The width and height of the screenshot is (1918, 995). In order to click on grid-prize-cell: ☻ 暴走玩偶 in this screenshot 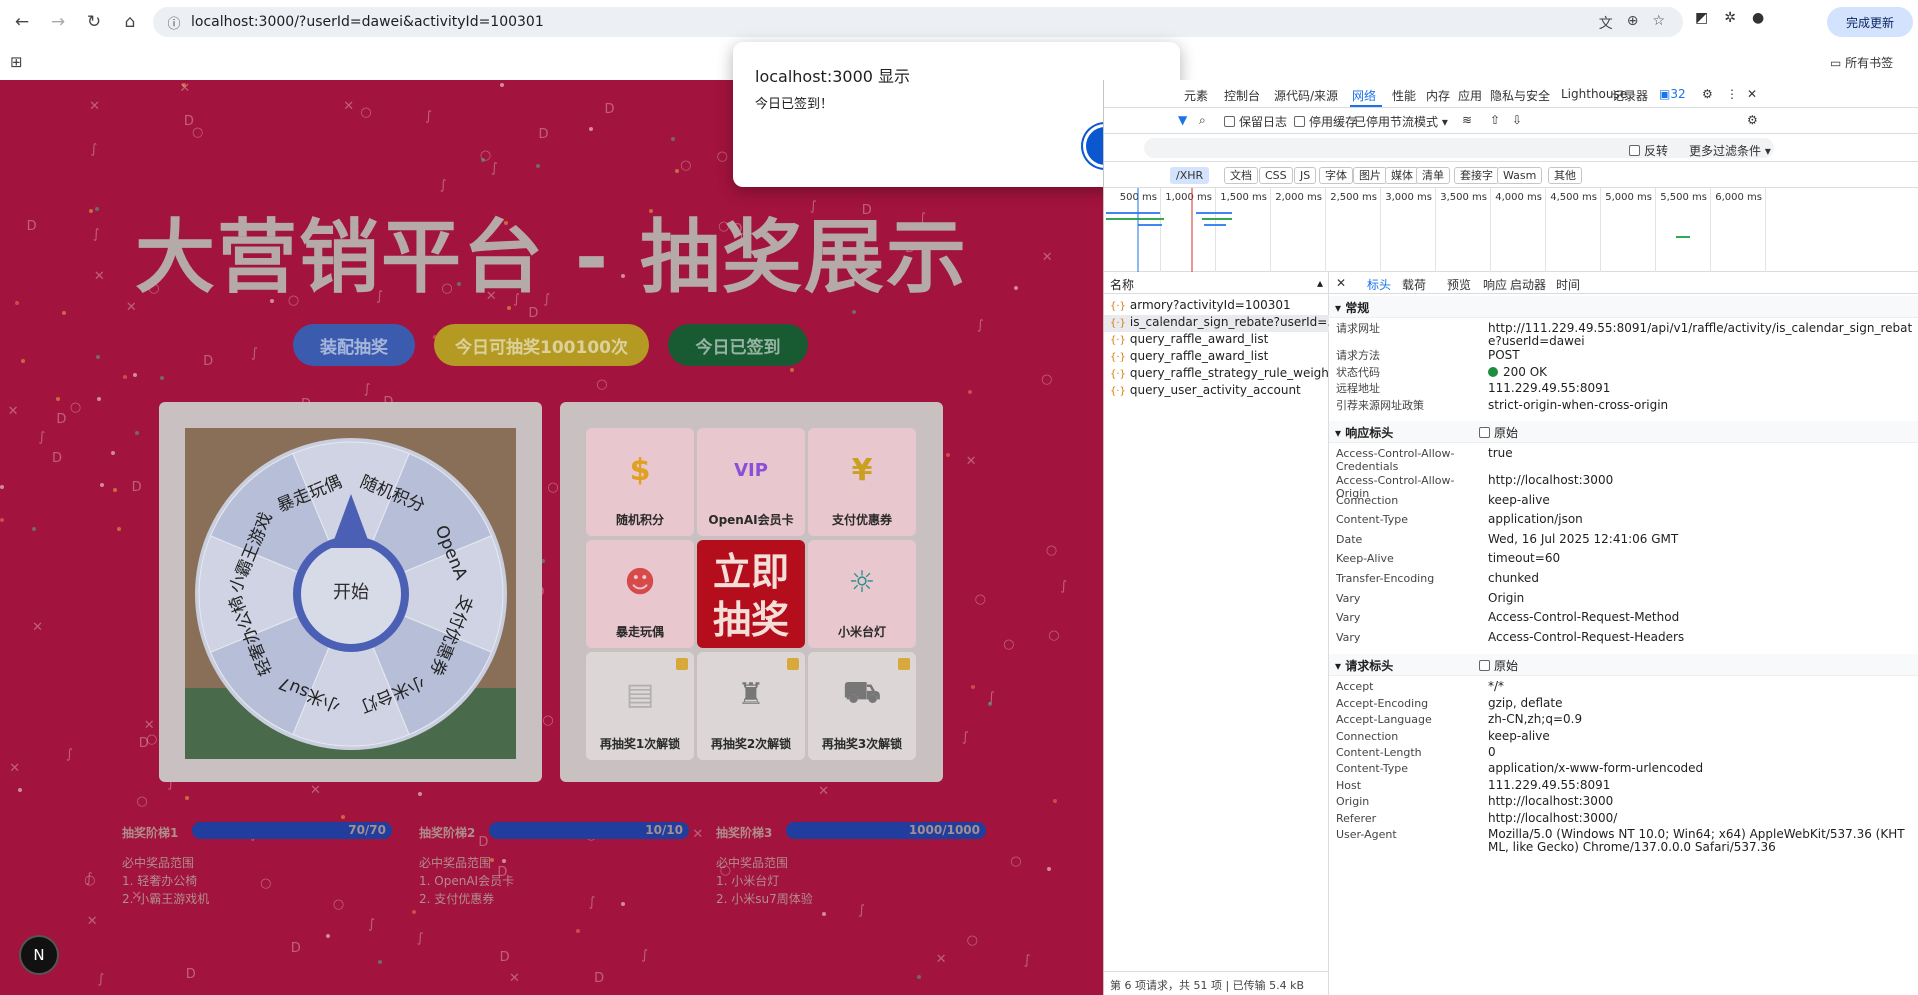, I will do `click(640, 594)`.